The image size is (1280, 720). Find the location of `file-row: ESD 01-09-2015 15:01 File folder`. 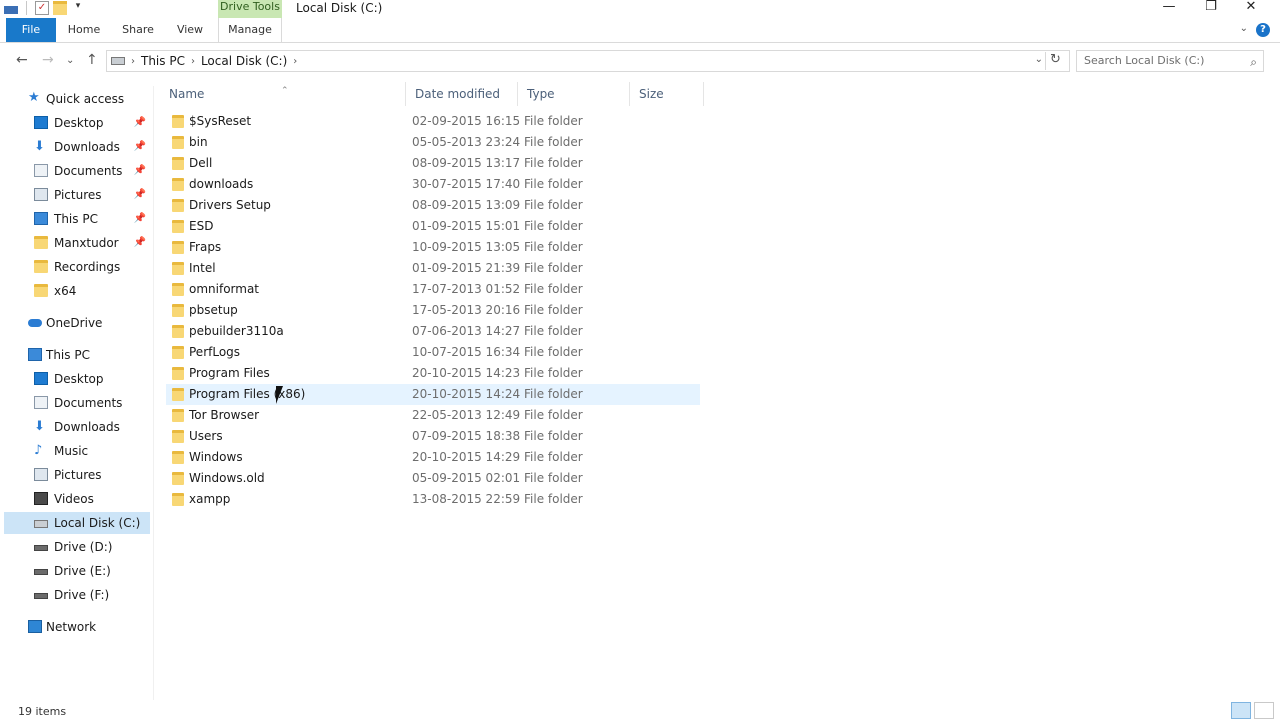

file-row: ESD 01-09-2015 15:01 File folder is located at coordinates (433, 226).